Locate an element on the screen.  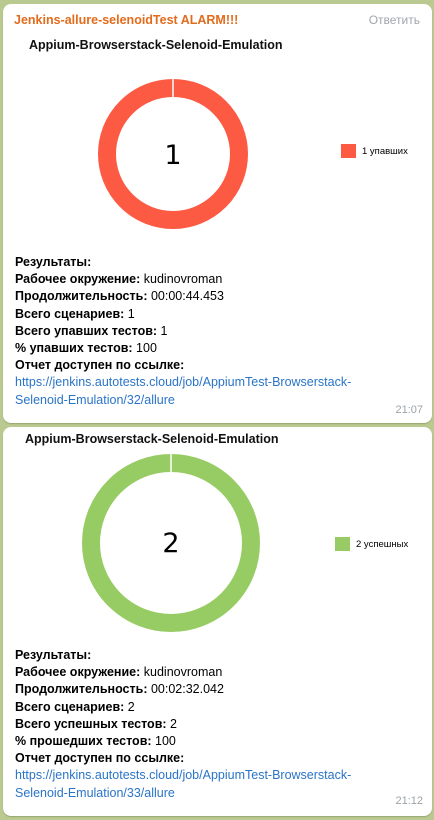
message-time: 21:12 is located at coordinates (409, 801).